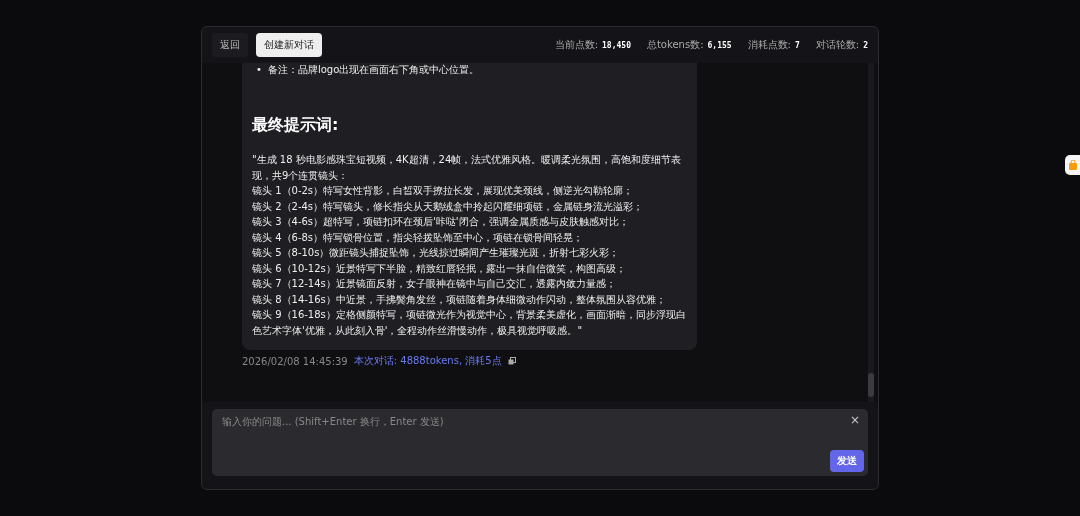 The height and width of the screenshot is (516, 1080). I want to click on prompt-line: 镜头 9（16-18s）定格侧颜特写，项链微光作为视觉中心，背景柔美虚化，画面渐暗，同步浮现白色艺术字体'优雅，从此刻入骨'，全程动作丝滑慢动作，极具视觉呼吸感。", so click(469, 323).